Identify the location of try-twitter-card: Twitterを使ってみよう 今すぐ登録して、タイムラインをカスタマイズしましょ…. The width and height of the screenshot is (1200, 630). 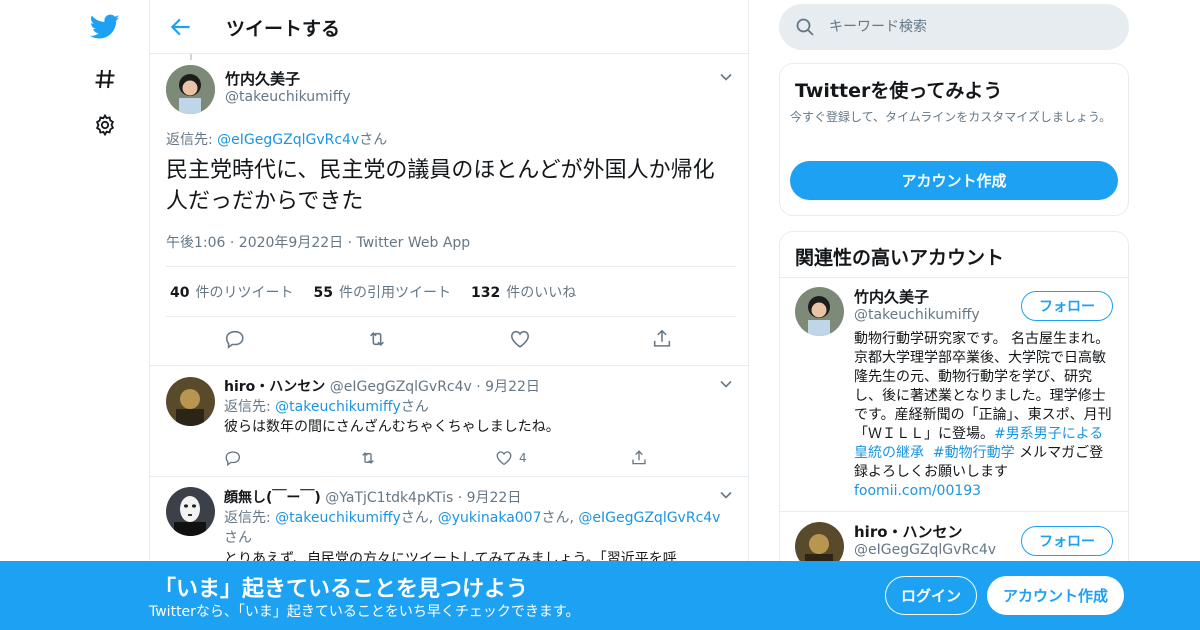
(954, 139).